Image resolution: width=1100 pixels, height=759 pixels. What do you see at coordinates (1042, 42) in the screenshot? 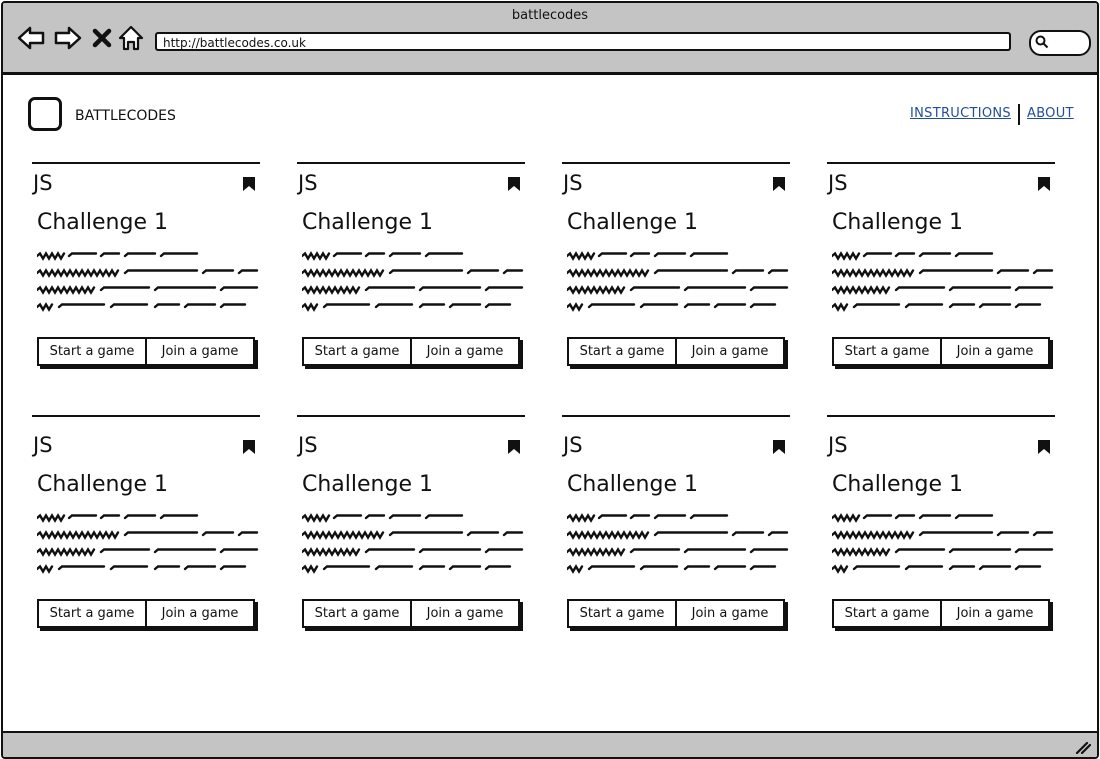
I see `search-icon` at bounding box center [1042, 42].